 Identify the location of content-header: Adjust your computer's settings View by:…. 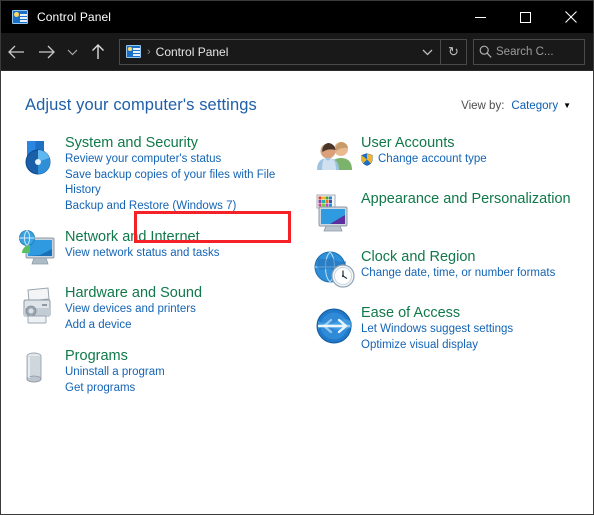
(297, 105).